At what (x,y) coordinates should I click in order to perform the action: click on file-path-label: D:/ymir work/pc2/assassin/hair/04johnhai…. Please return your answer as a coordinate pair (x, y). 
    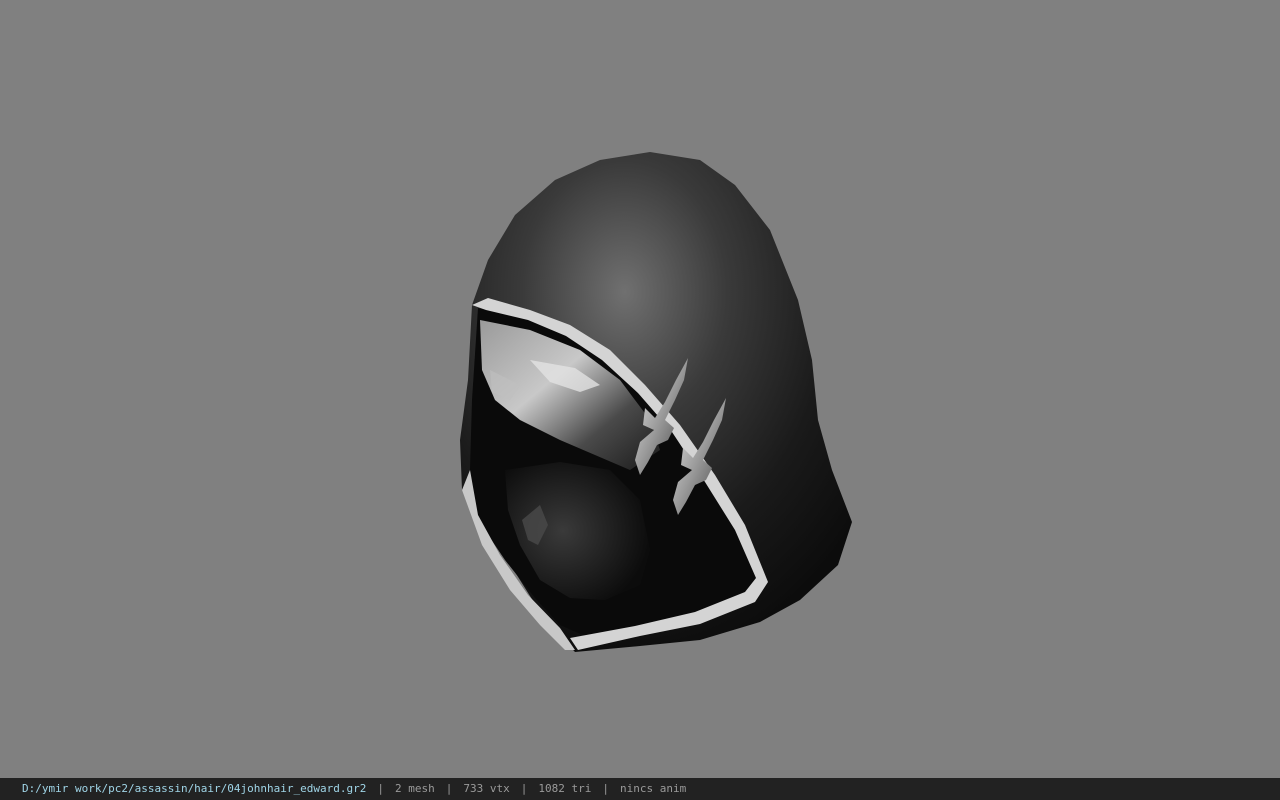
    Looking at the image, I should click on (194, 788).